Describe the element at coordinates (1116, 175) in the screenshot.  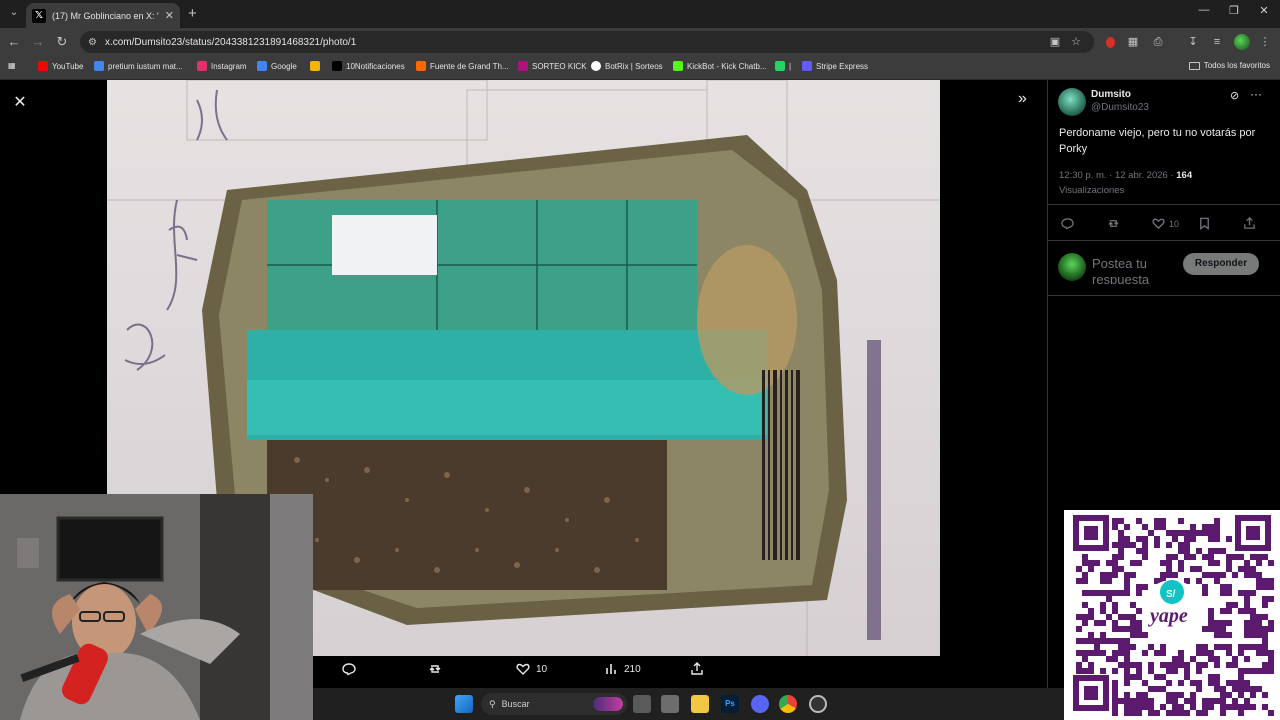
I see `tweet-timestamp: 12:30 p. m. · 12 abr. 2026 ·` at that location.